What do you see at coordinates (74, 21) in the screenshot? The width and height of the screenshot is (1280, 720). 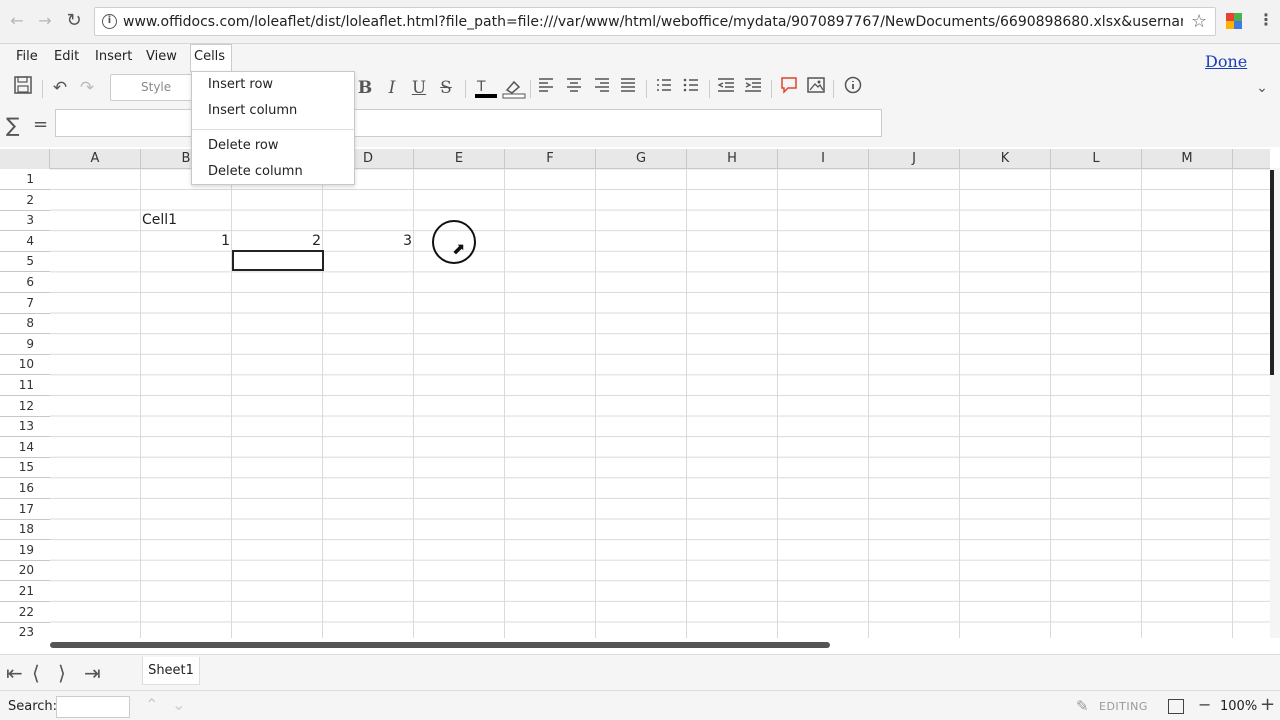 I see `reload-icon: ↻` at bounding box center [74, 21].